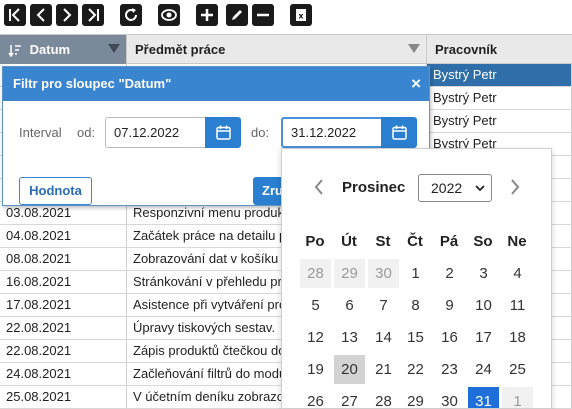 This screenshot has width=572, height=409. Describe the element at coordinates (515, 187) in the screenshot. I see `chevron-right-icon` at that location.